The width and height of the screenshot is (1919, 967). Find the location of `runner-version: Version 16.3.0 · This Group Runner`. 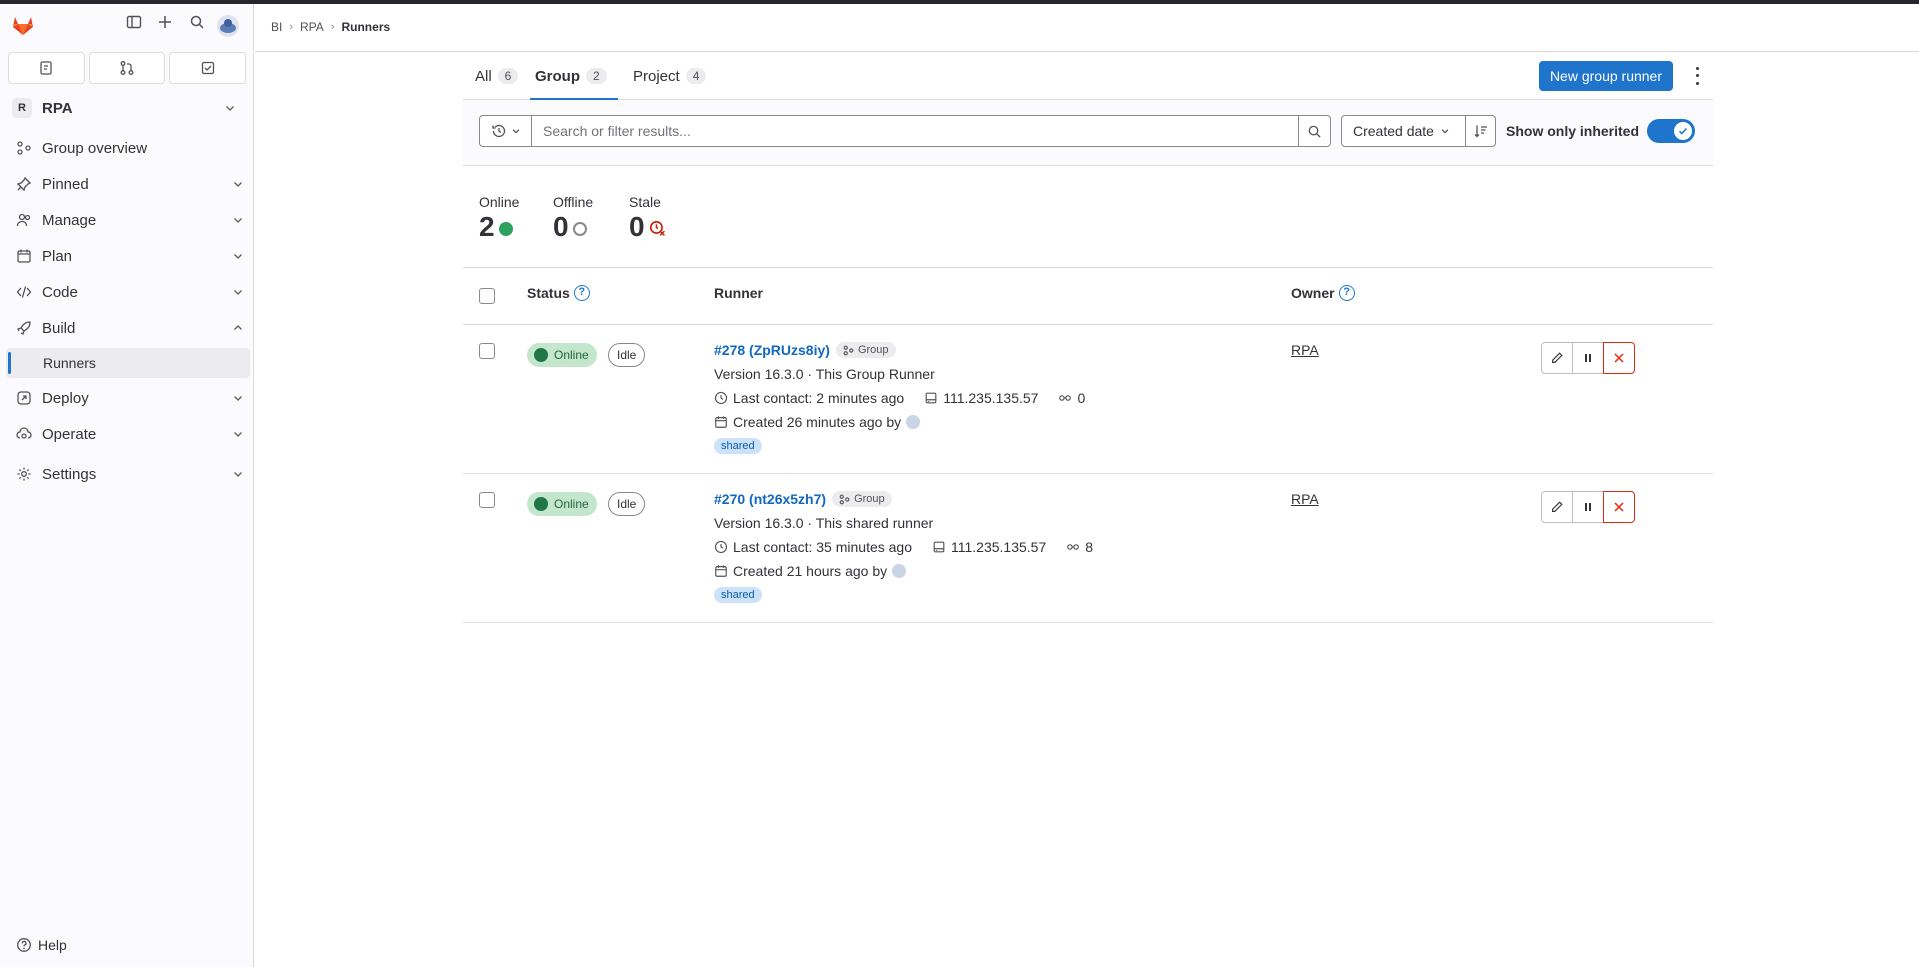

runner-version: Version 16.3.0 · This Group Runner is located at coordinates (824, 374).